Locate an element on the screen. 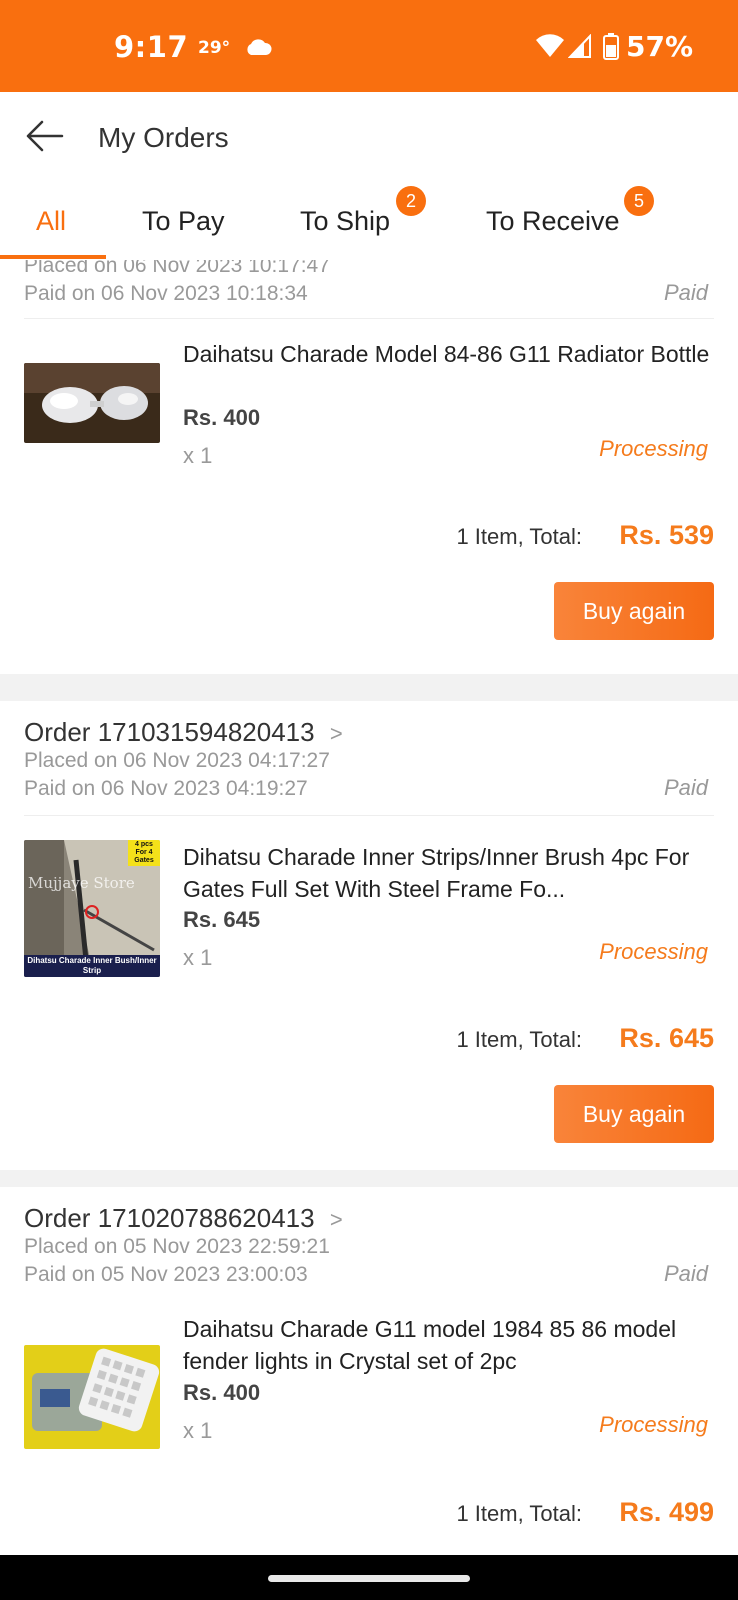 Image resolution: width=738 pixels, height=1600 pixels. order-id: 171020788620413 is located at coordinates (206, 1218).